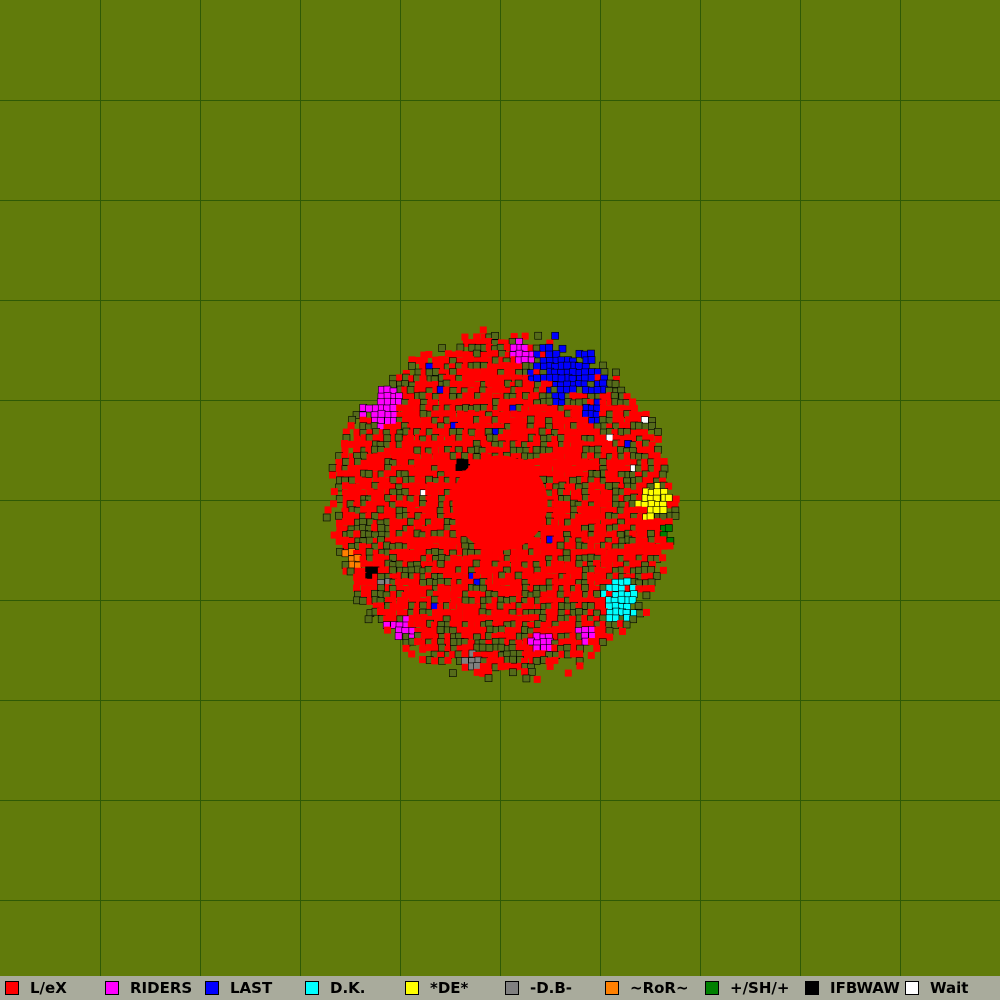 The width and height of the screenshot is (1000, 1000). Describe the element at coordinates (760, 988) in the screenshot. I see `legend-label-sh: +/SH/+` at that location.